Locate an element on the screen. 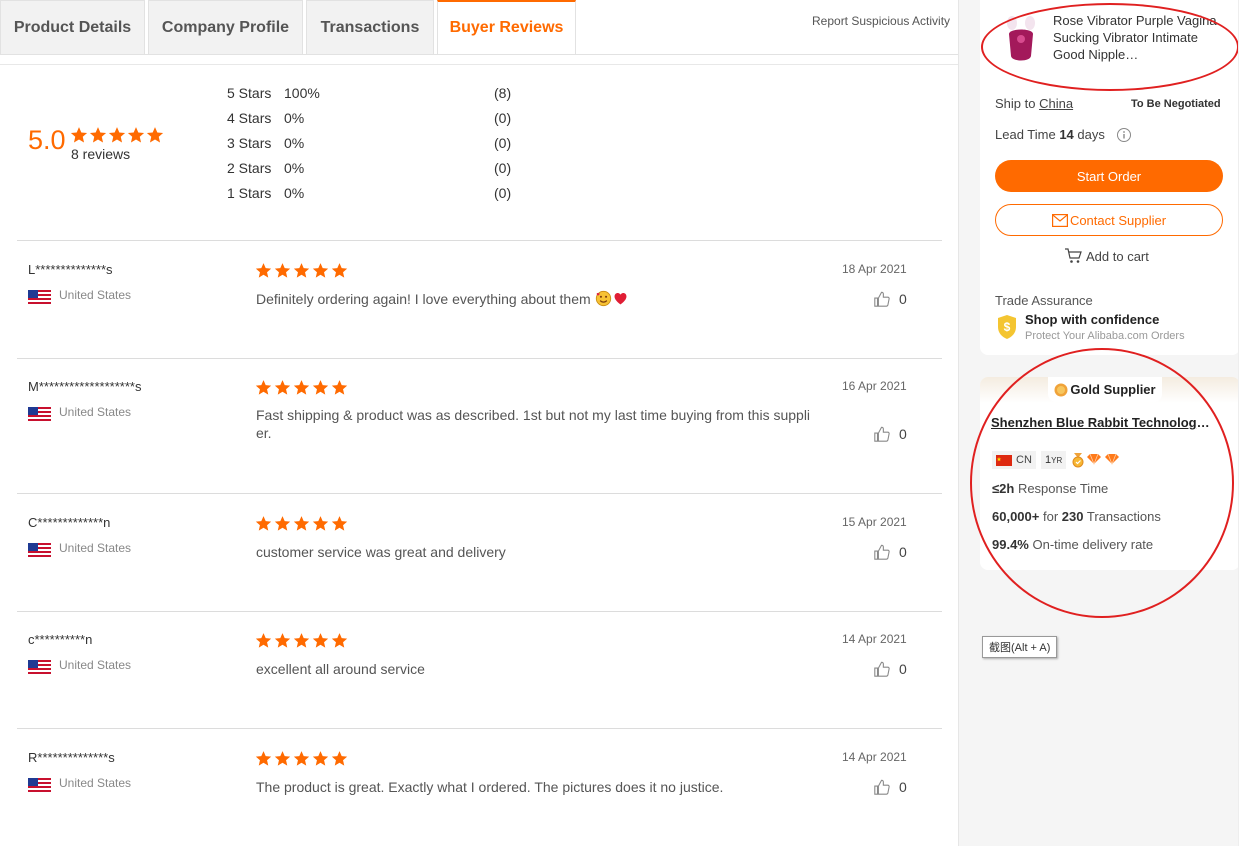 This screenshot has width=1239, height=846. reviewer-name: C*************n is located at coordinates (69, 522).